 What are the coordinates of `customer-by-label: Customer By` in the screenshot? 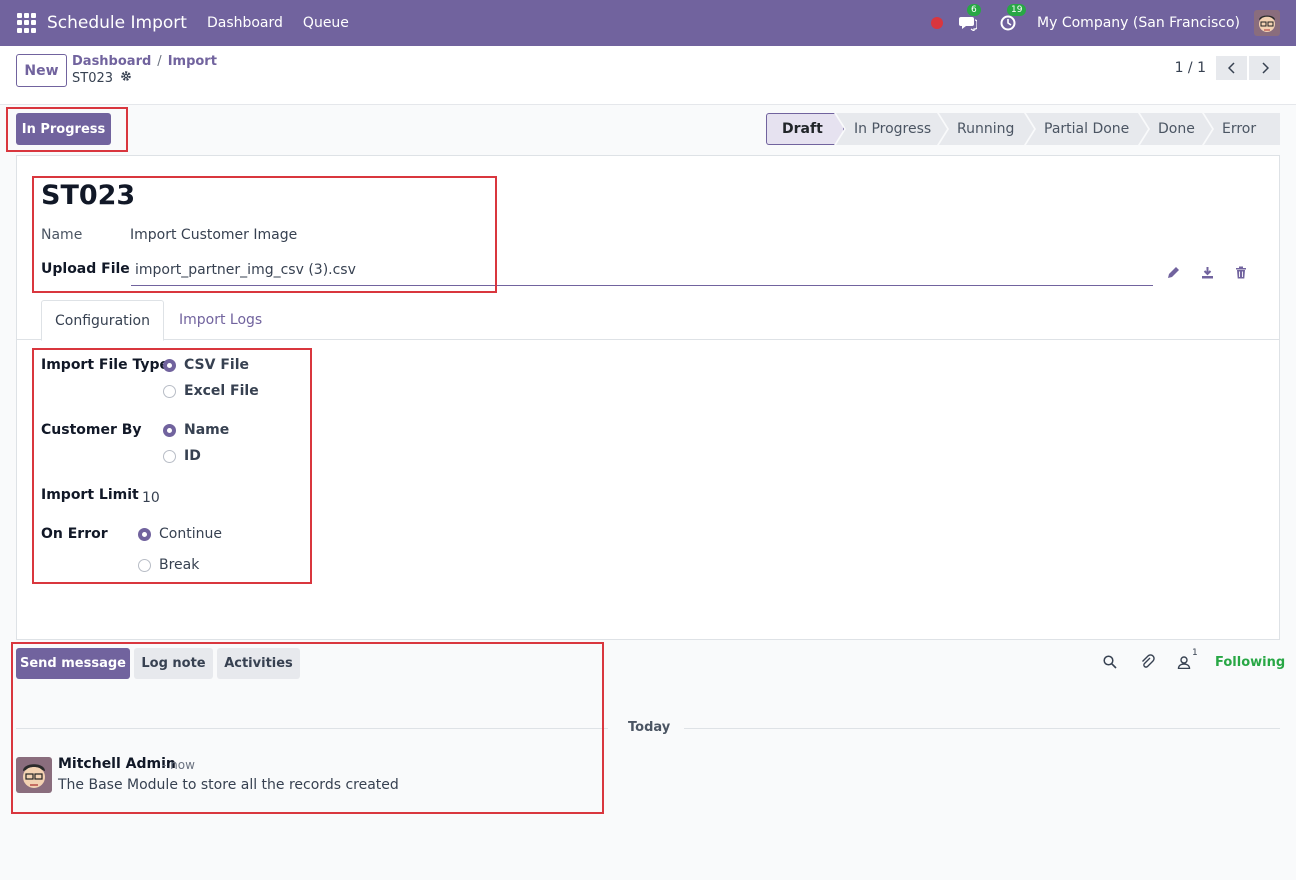 It's located at (91, 430).